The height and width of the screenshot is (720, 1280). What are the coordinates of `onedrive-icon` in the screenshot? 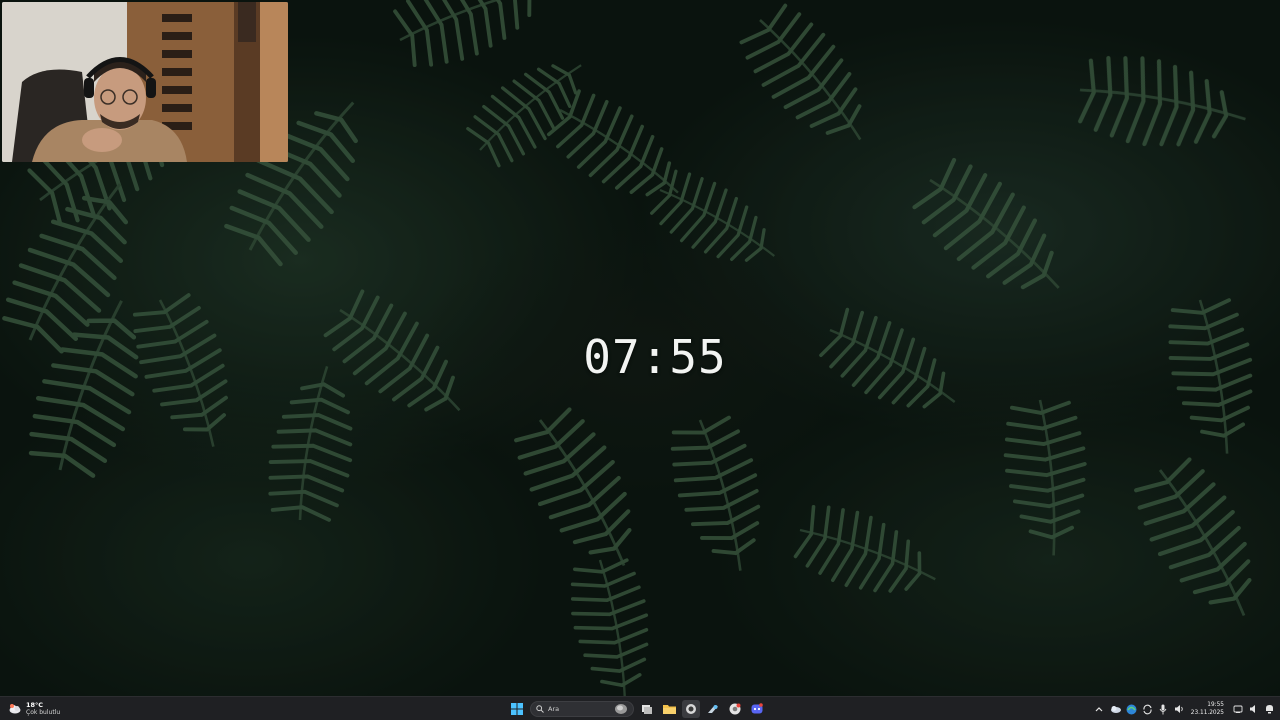 It's located at (1115, 709).